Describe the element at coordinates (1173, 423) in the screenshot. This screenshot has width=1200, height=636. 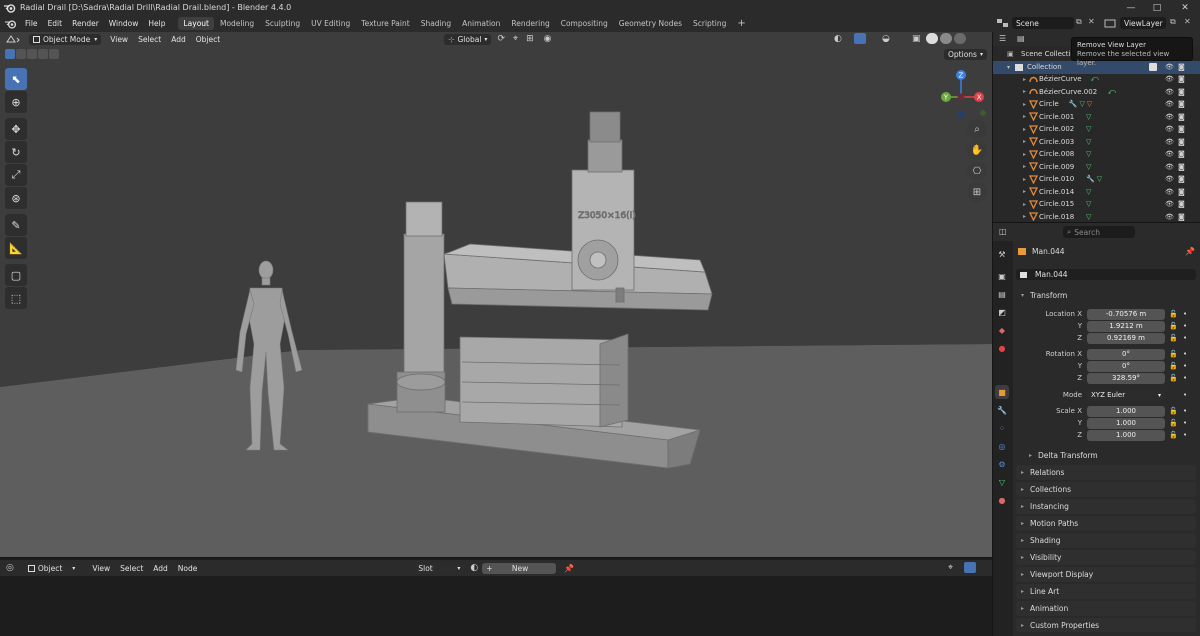
I see `scale-y-lock-icon: 🔓` at that location.